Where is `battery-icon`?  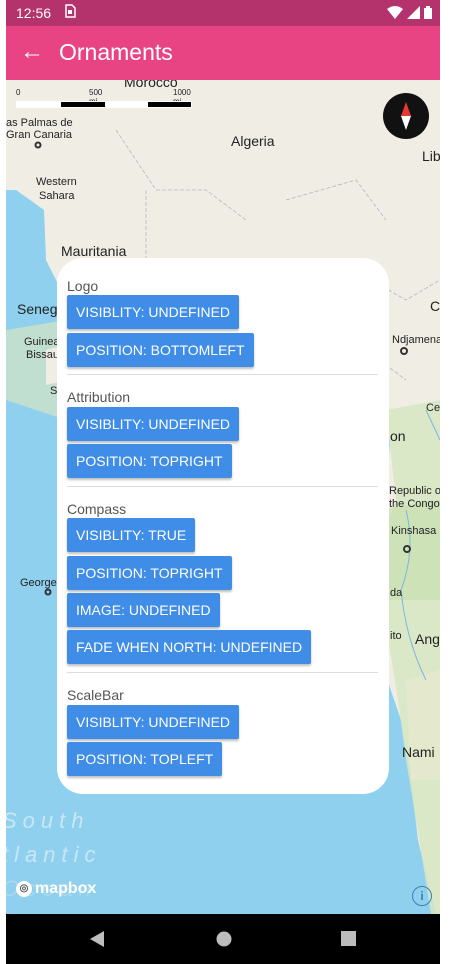 battery-icon is located at coordinates (428, 14).